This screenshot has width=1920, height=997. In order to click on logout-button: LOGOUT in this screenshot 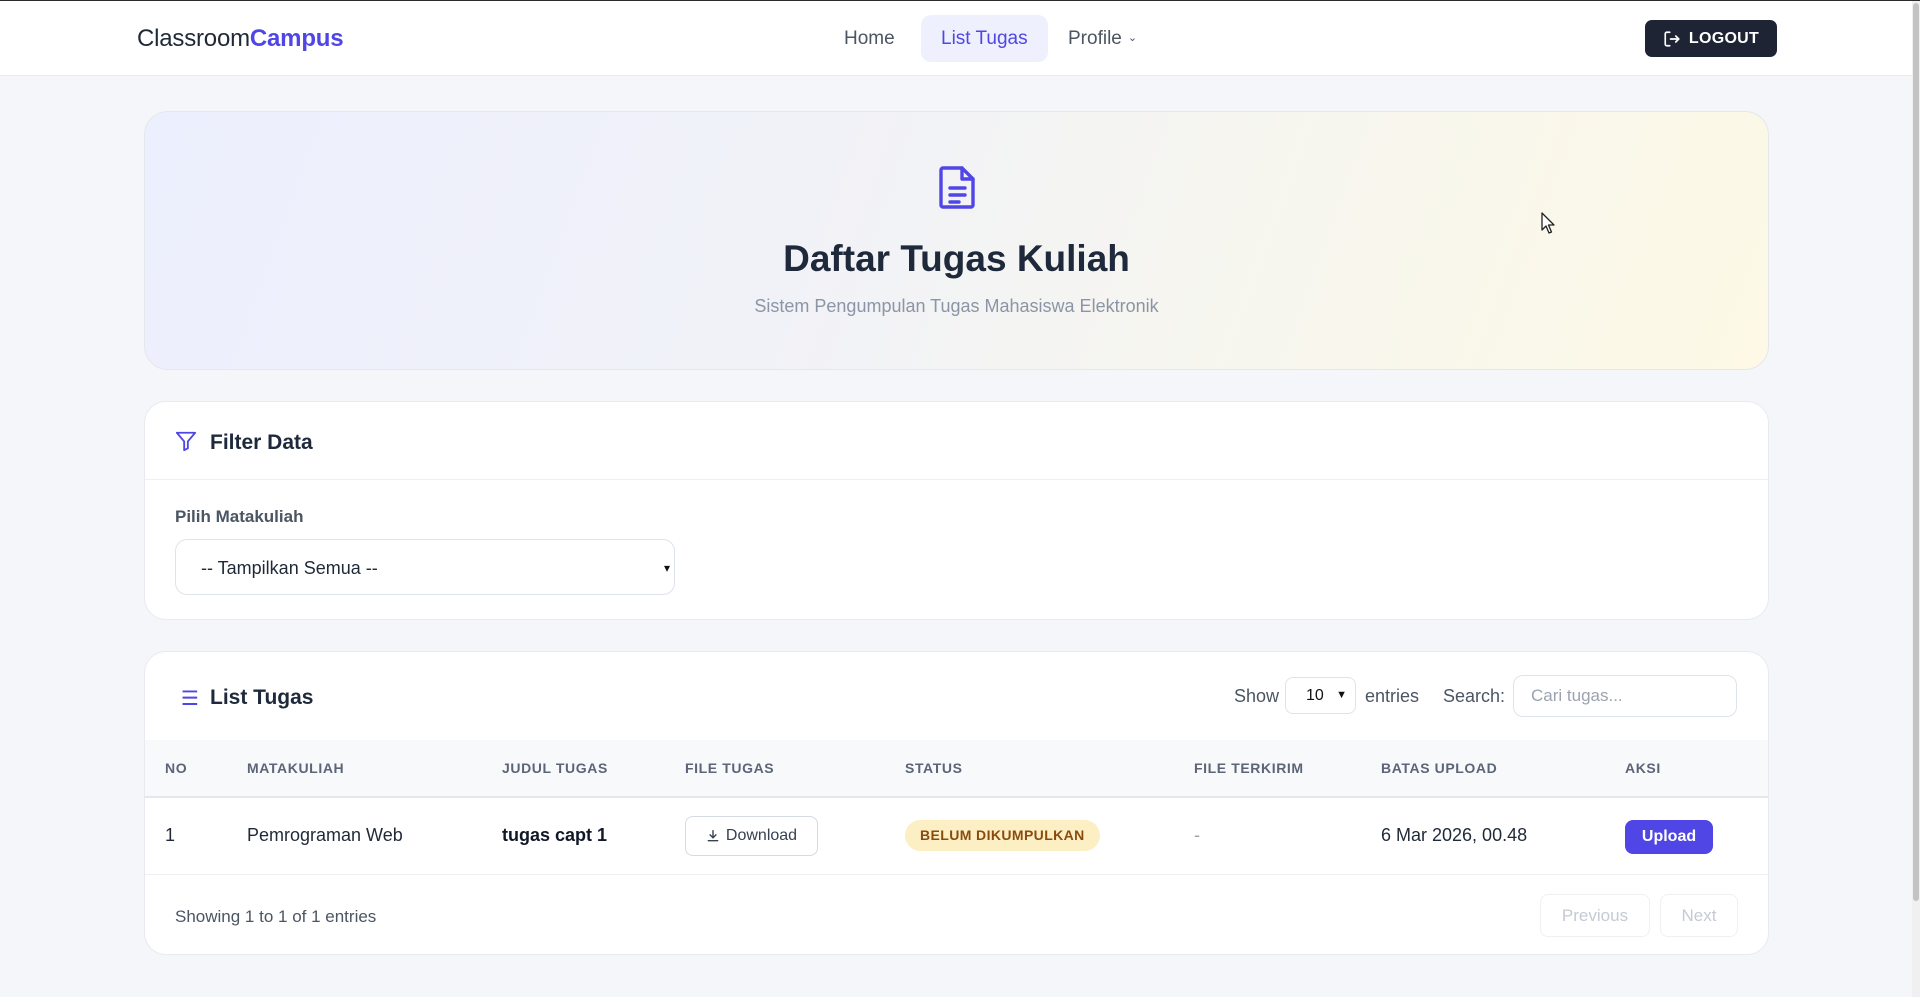, I will do `click(1711, 38)`.